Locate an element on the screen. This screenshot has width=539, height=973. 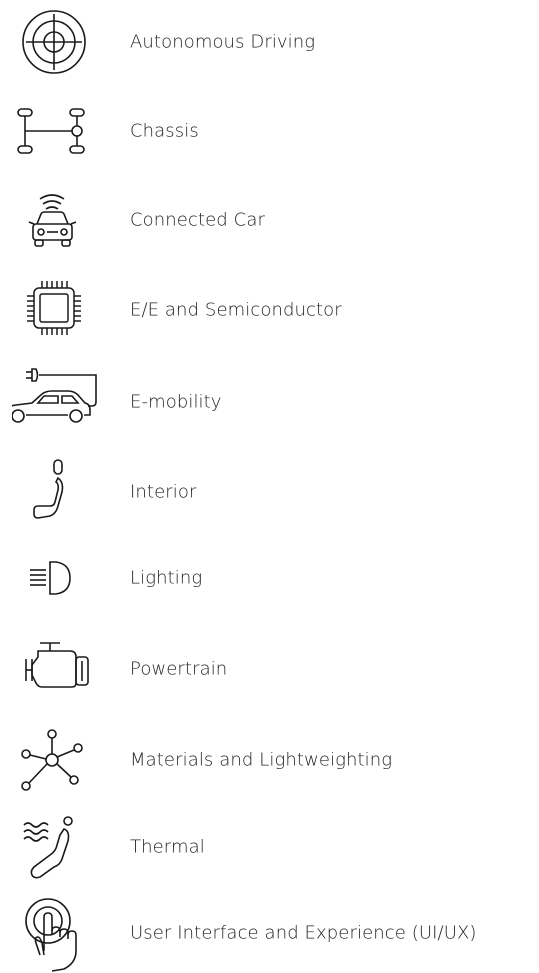
topic-label: Lighting is located at coordinates (166, 578).